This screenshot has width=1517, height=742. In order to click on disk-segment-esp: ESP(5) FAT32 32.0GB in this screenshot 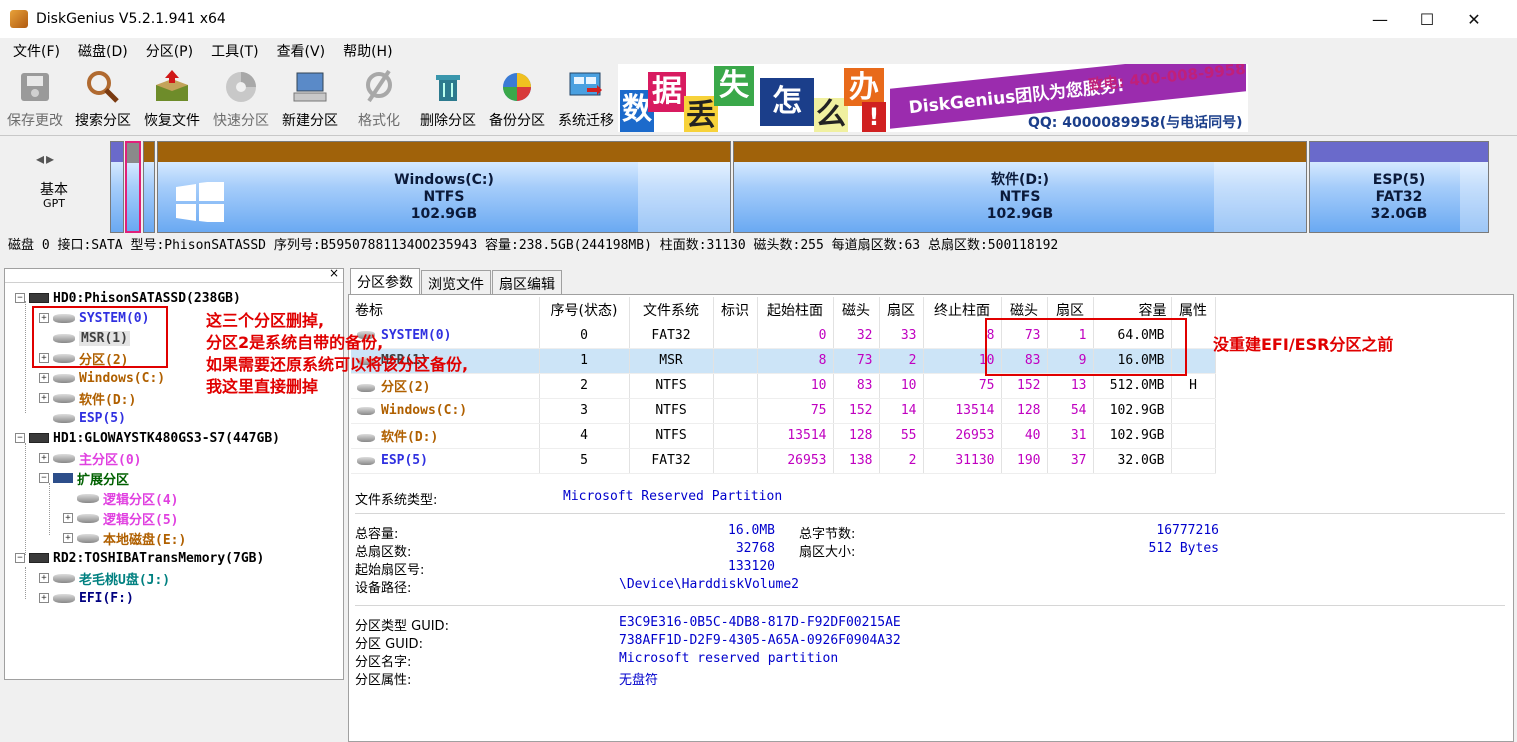, I will do `click(1399, 187)`.